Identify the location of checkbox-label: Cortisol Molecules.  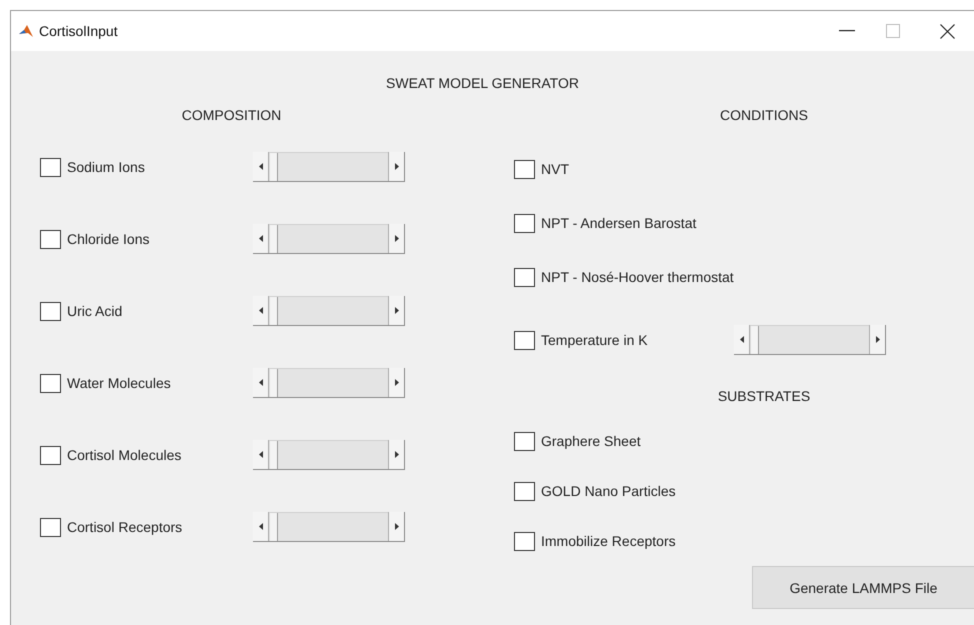
(124, 455).